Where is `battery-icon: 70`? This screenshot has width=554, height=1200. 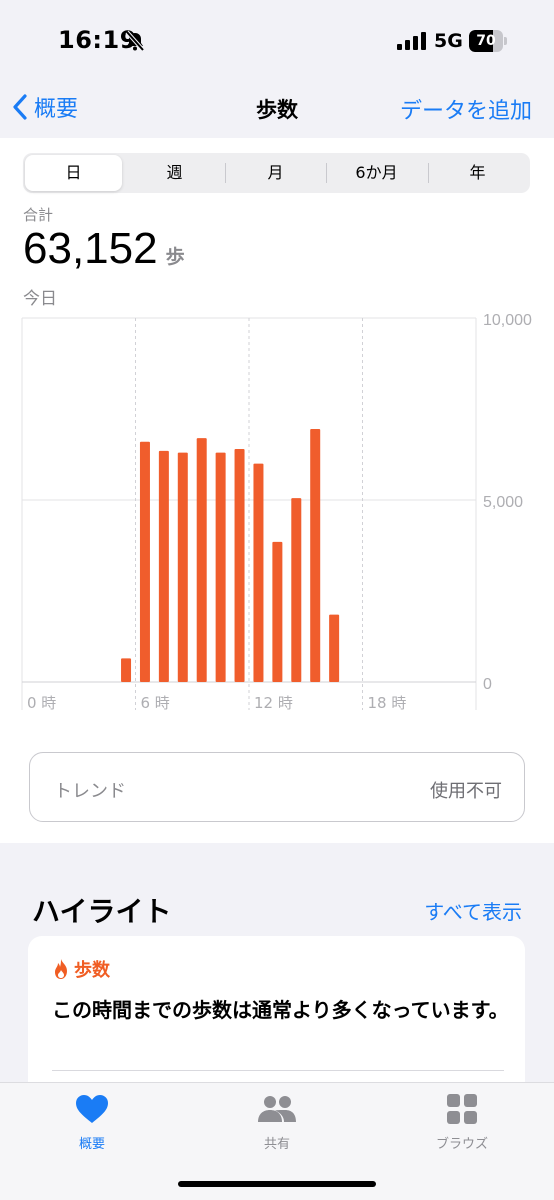
battery-icon: 70 is located at coordinates (488, 41).